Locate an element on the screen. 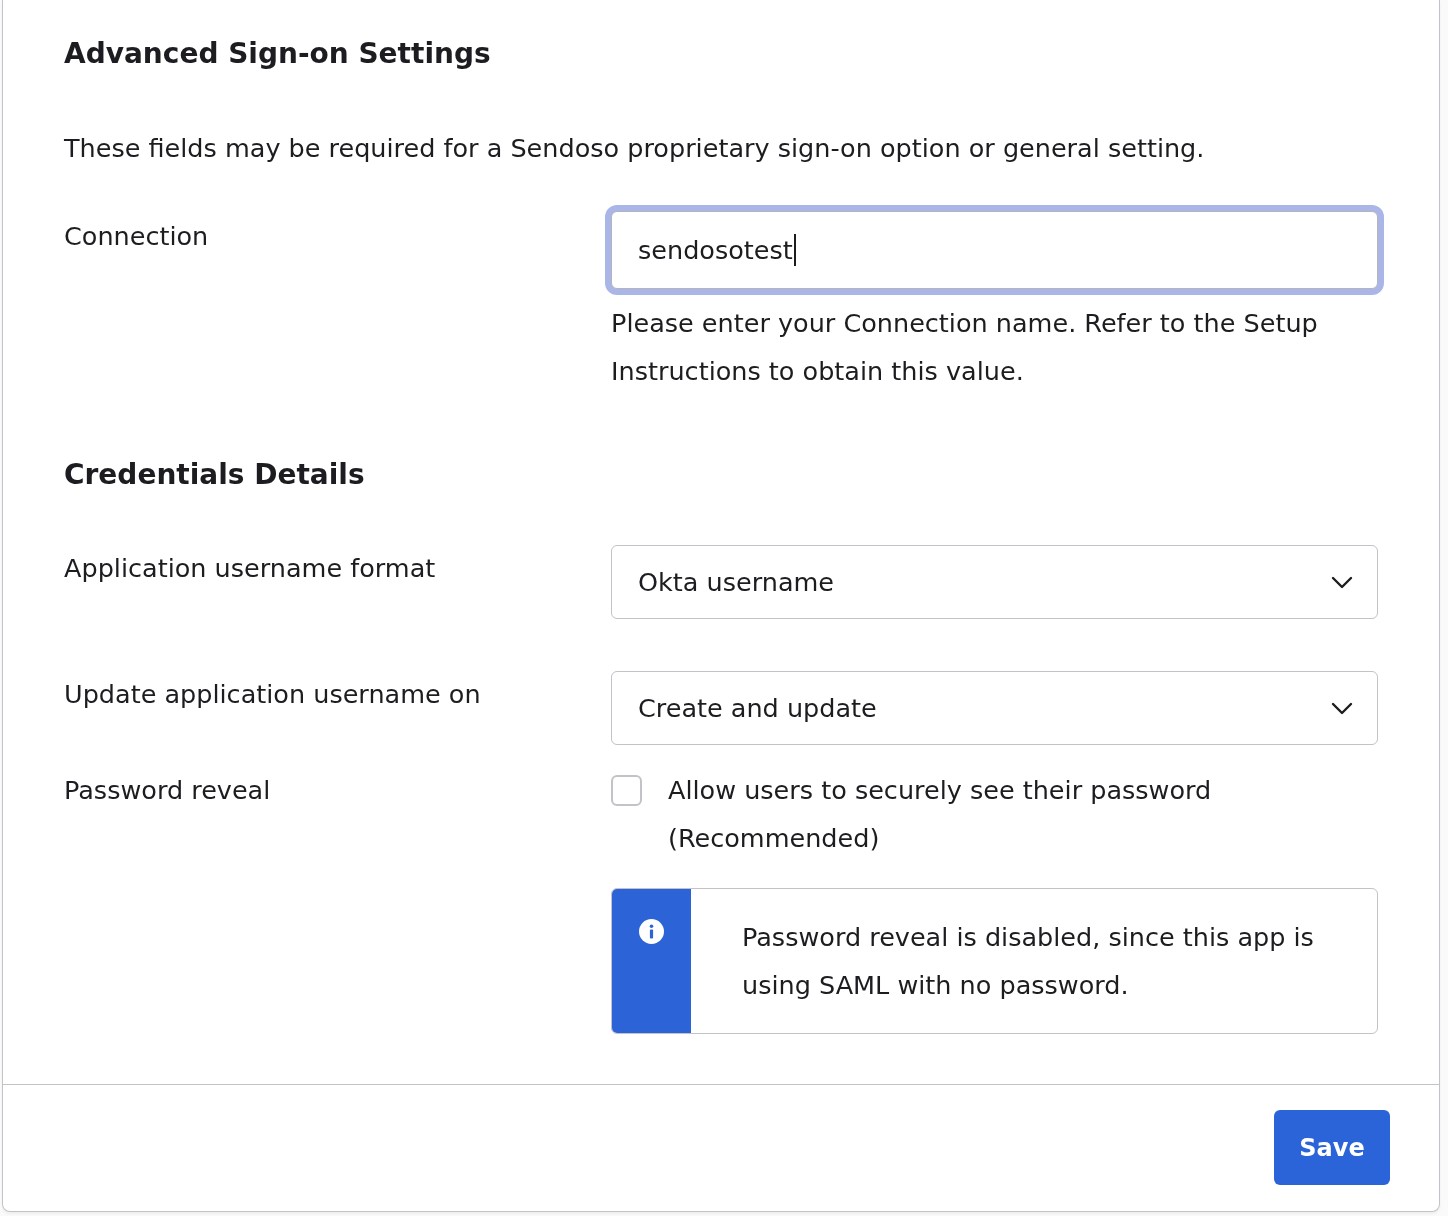  notice-text: Password reveal is disabled, since this app is using SAML with no password. is located at coordinates (1028, 961).